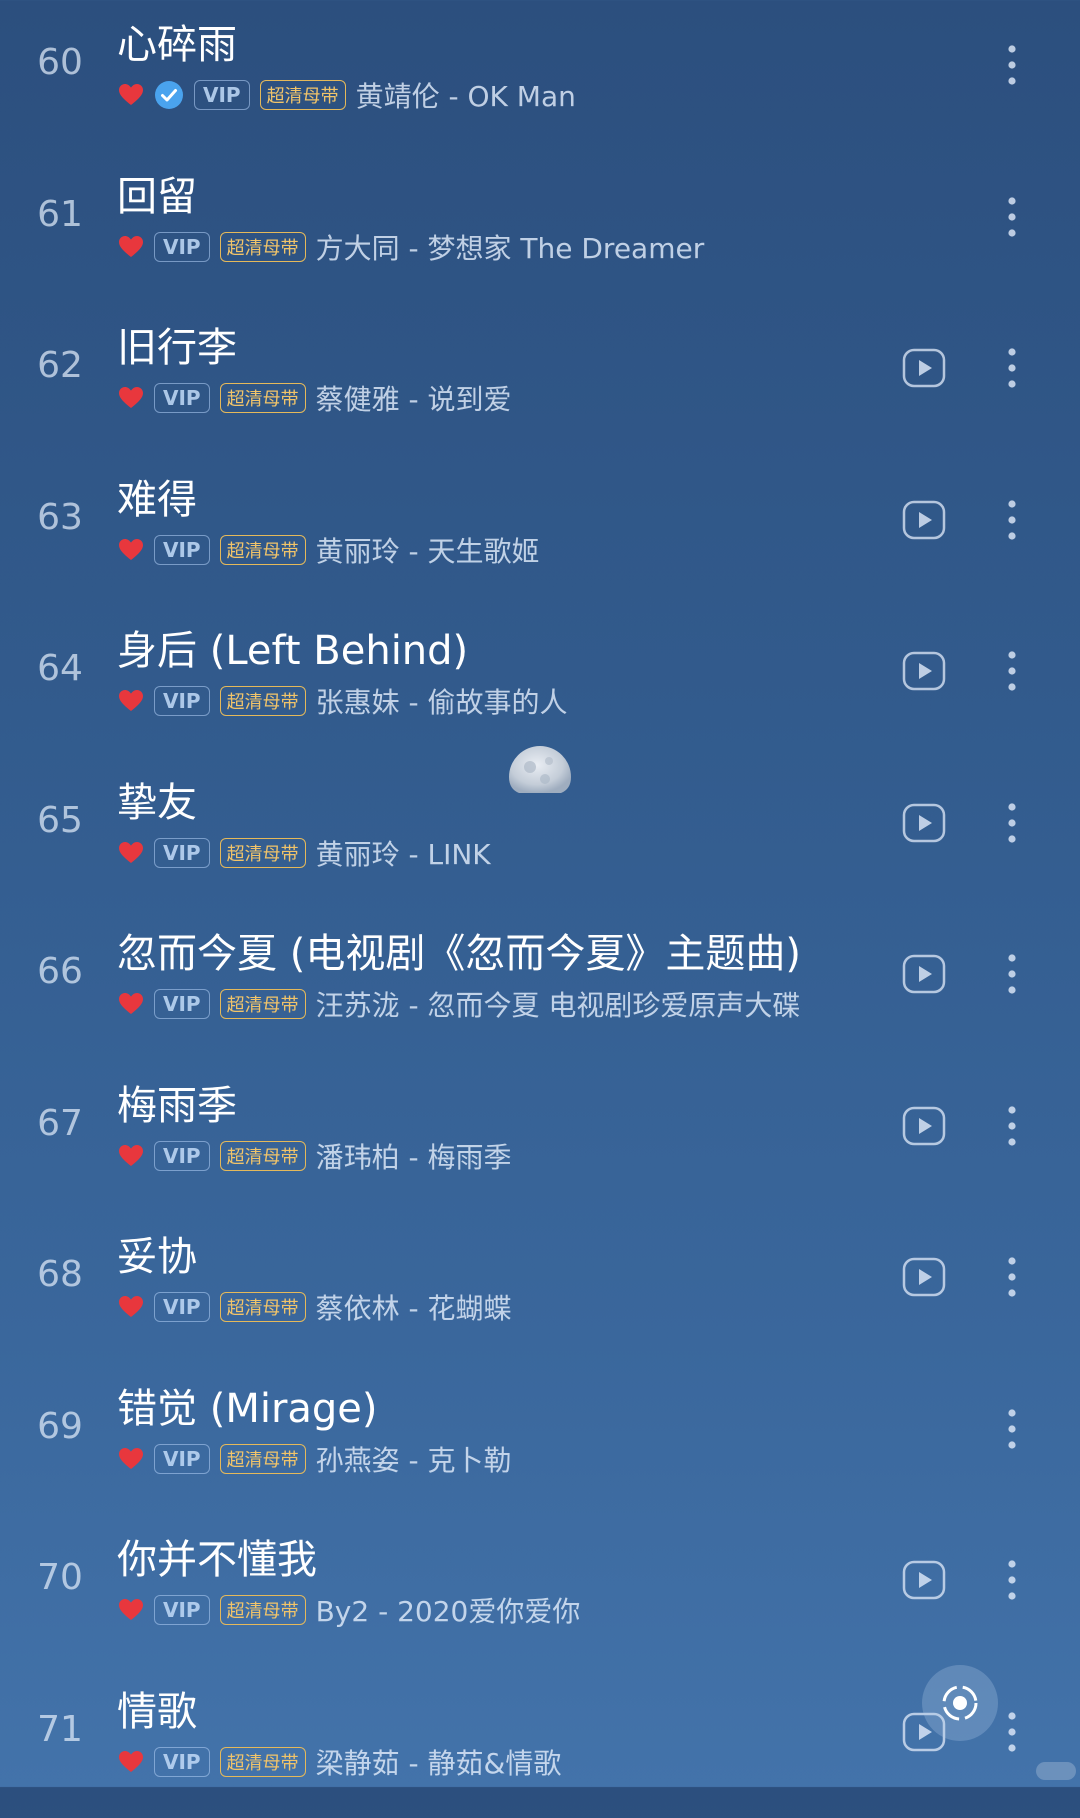 This screenshot has width=1080, height=1818. What do you see at coordinates (540, 1590) in the screenshot?
I see `song-row: 70 你并不懂我 VIP 超清母带 By2 - 2020爱你爱你` at bounding box center [540, 1590].